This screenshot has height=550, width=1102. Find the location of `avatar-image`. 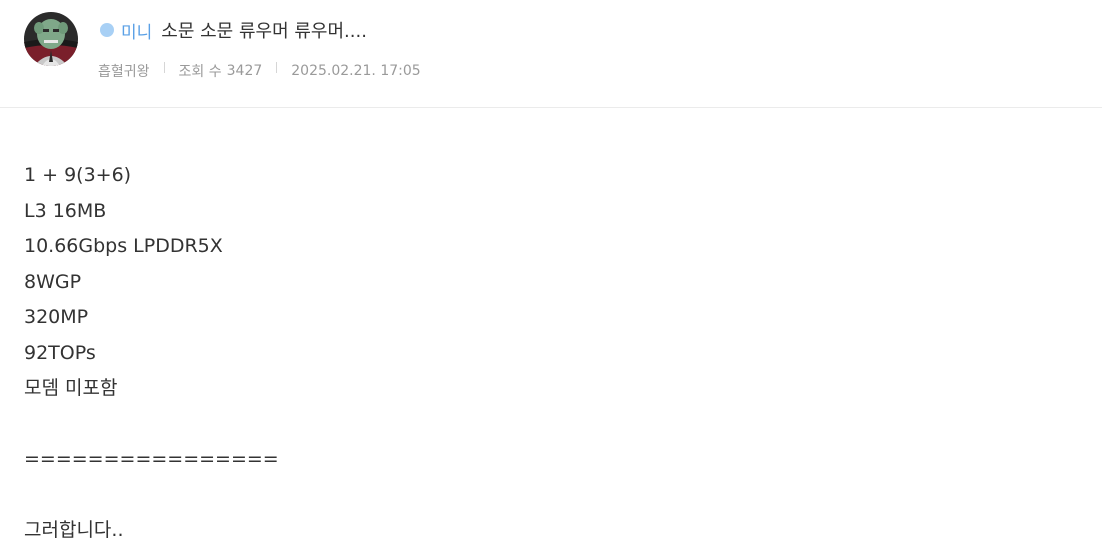

avatar-image is located at coordinates (51, 39).